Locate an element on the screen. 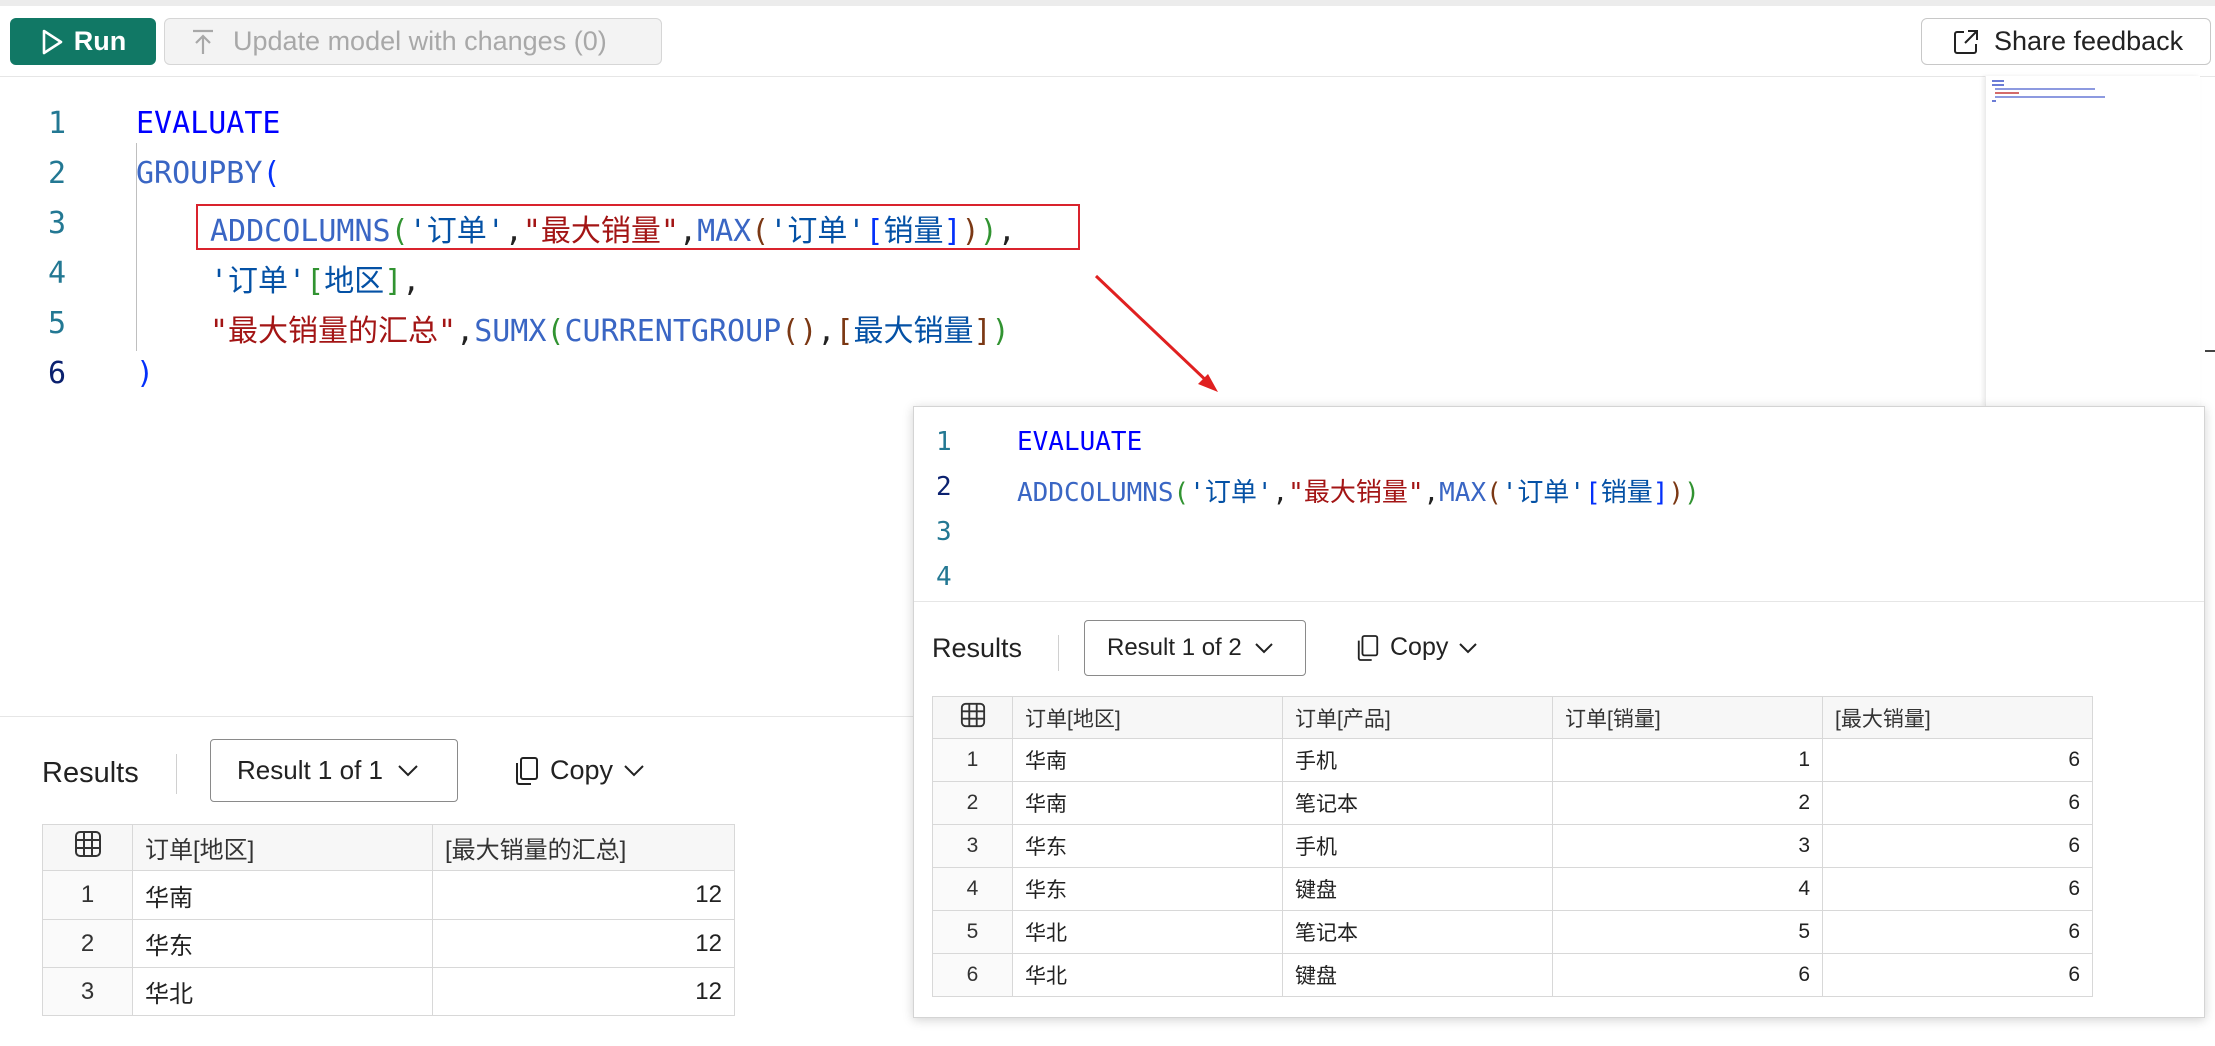 The width and height of the screenshot is (2215, 1046). line-number: 5 is located at coordinates (57, 323).